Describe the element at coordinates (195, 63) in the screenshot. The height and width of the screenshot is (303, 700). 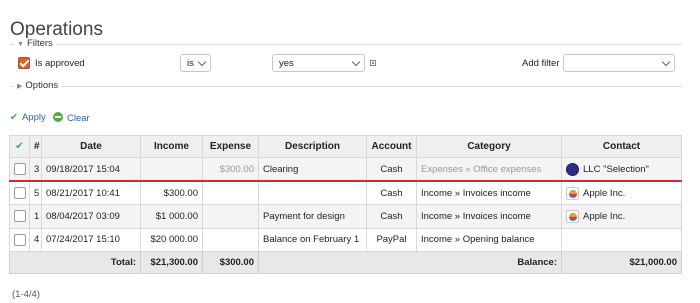
I see `operator-select: is` at that location.